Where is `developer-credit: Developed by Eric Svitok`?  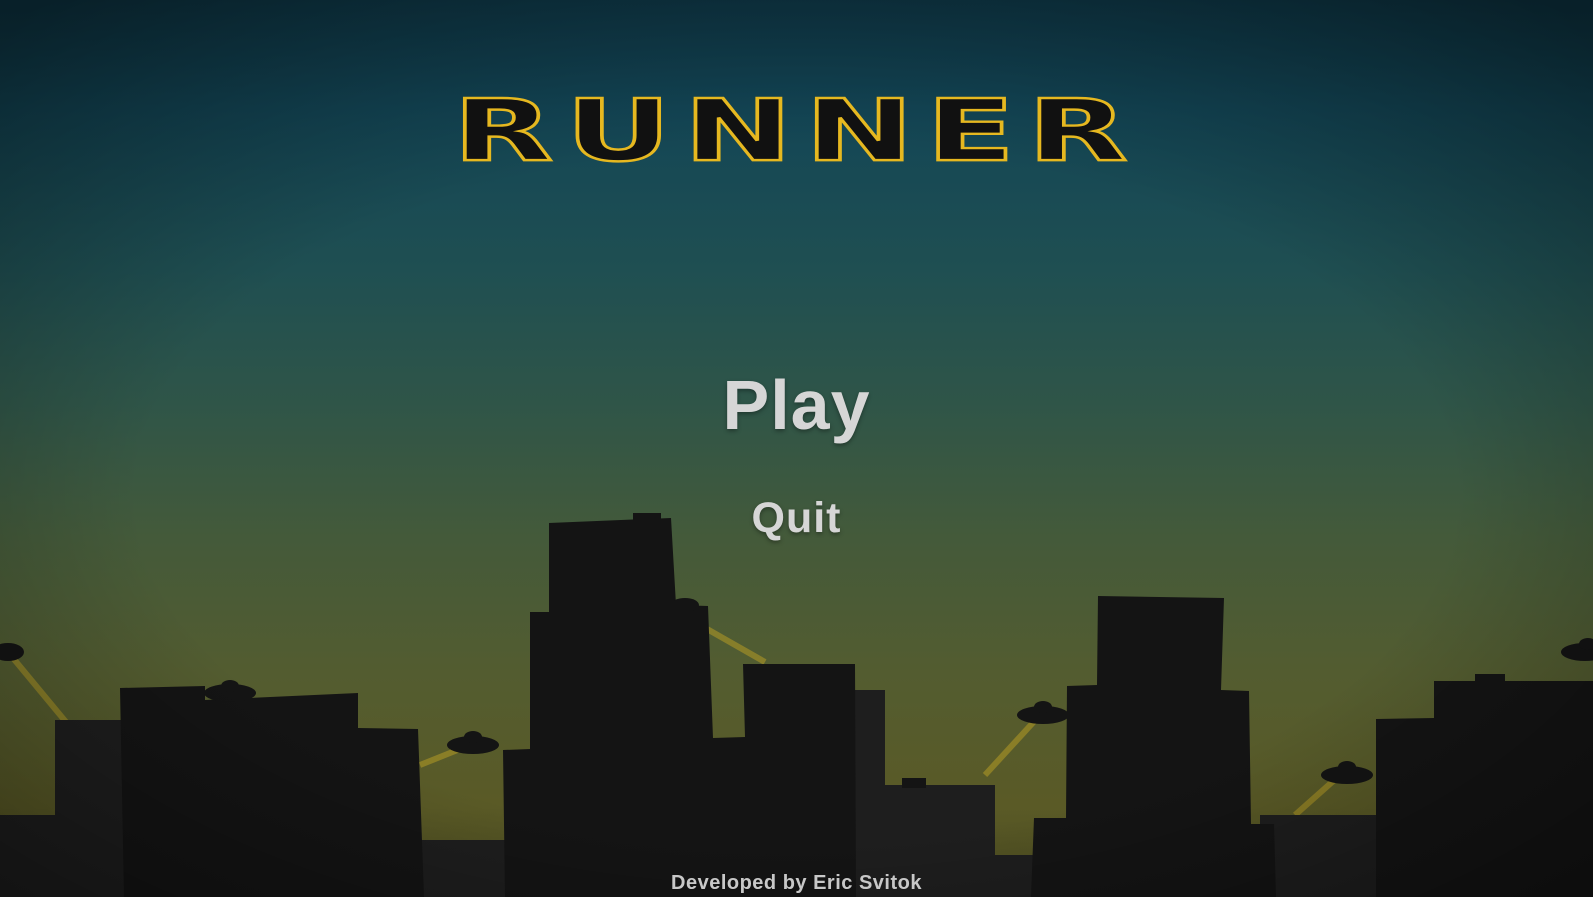 developer-credit: Developed by Eric Svitok is located at coordinates (796, 883).